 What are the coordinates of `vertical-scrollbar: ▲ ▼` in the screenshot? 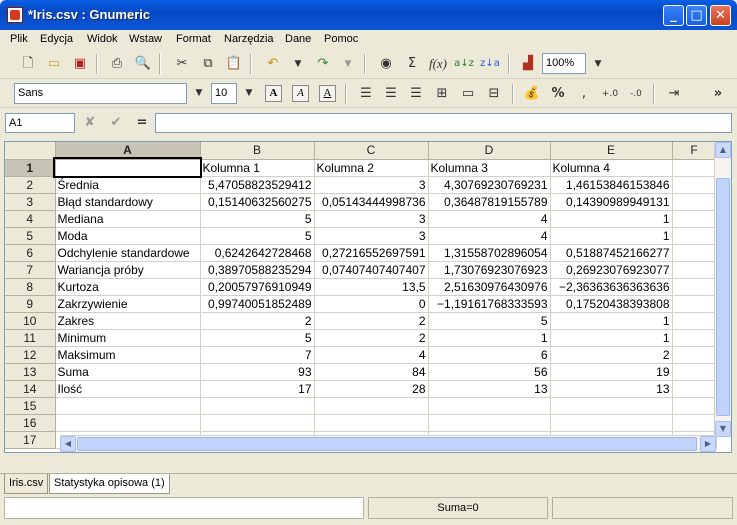 It's located at (722, 289).